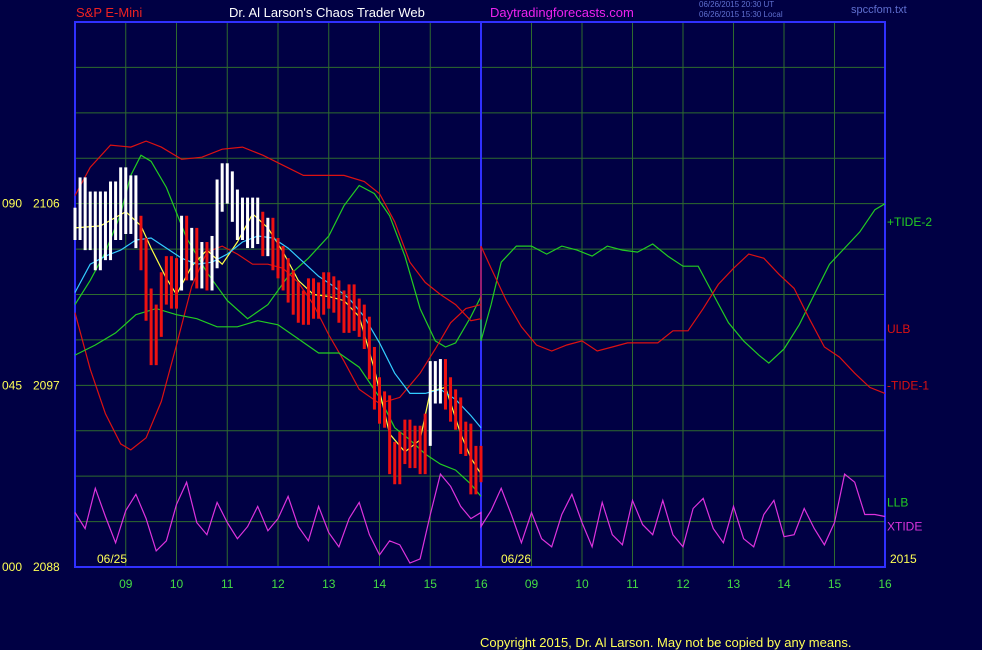  Describe the element at coordinates (562, 12) in the screenshot. I see `site-url: Daytradingforecasts.com` at that location.